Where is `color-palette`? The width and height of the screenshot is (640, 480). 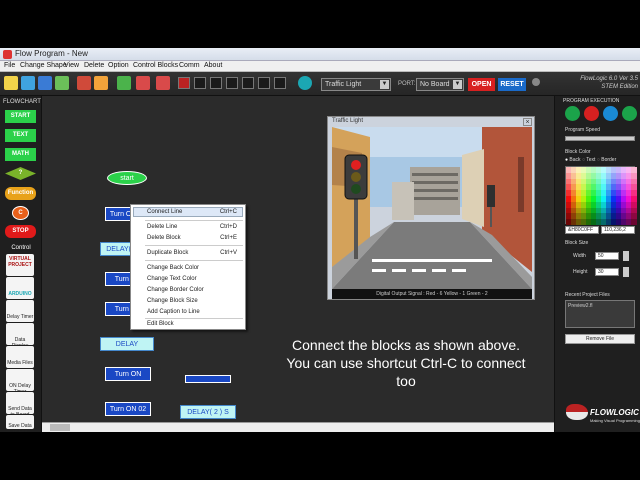
color-palette is located at coordinates (601, 196).